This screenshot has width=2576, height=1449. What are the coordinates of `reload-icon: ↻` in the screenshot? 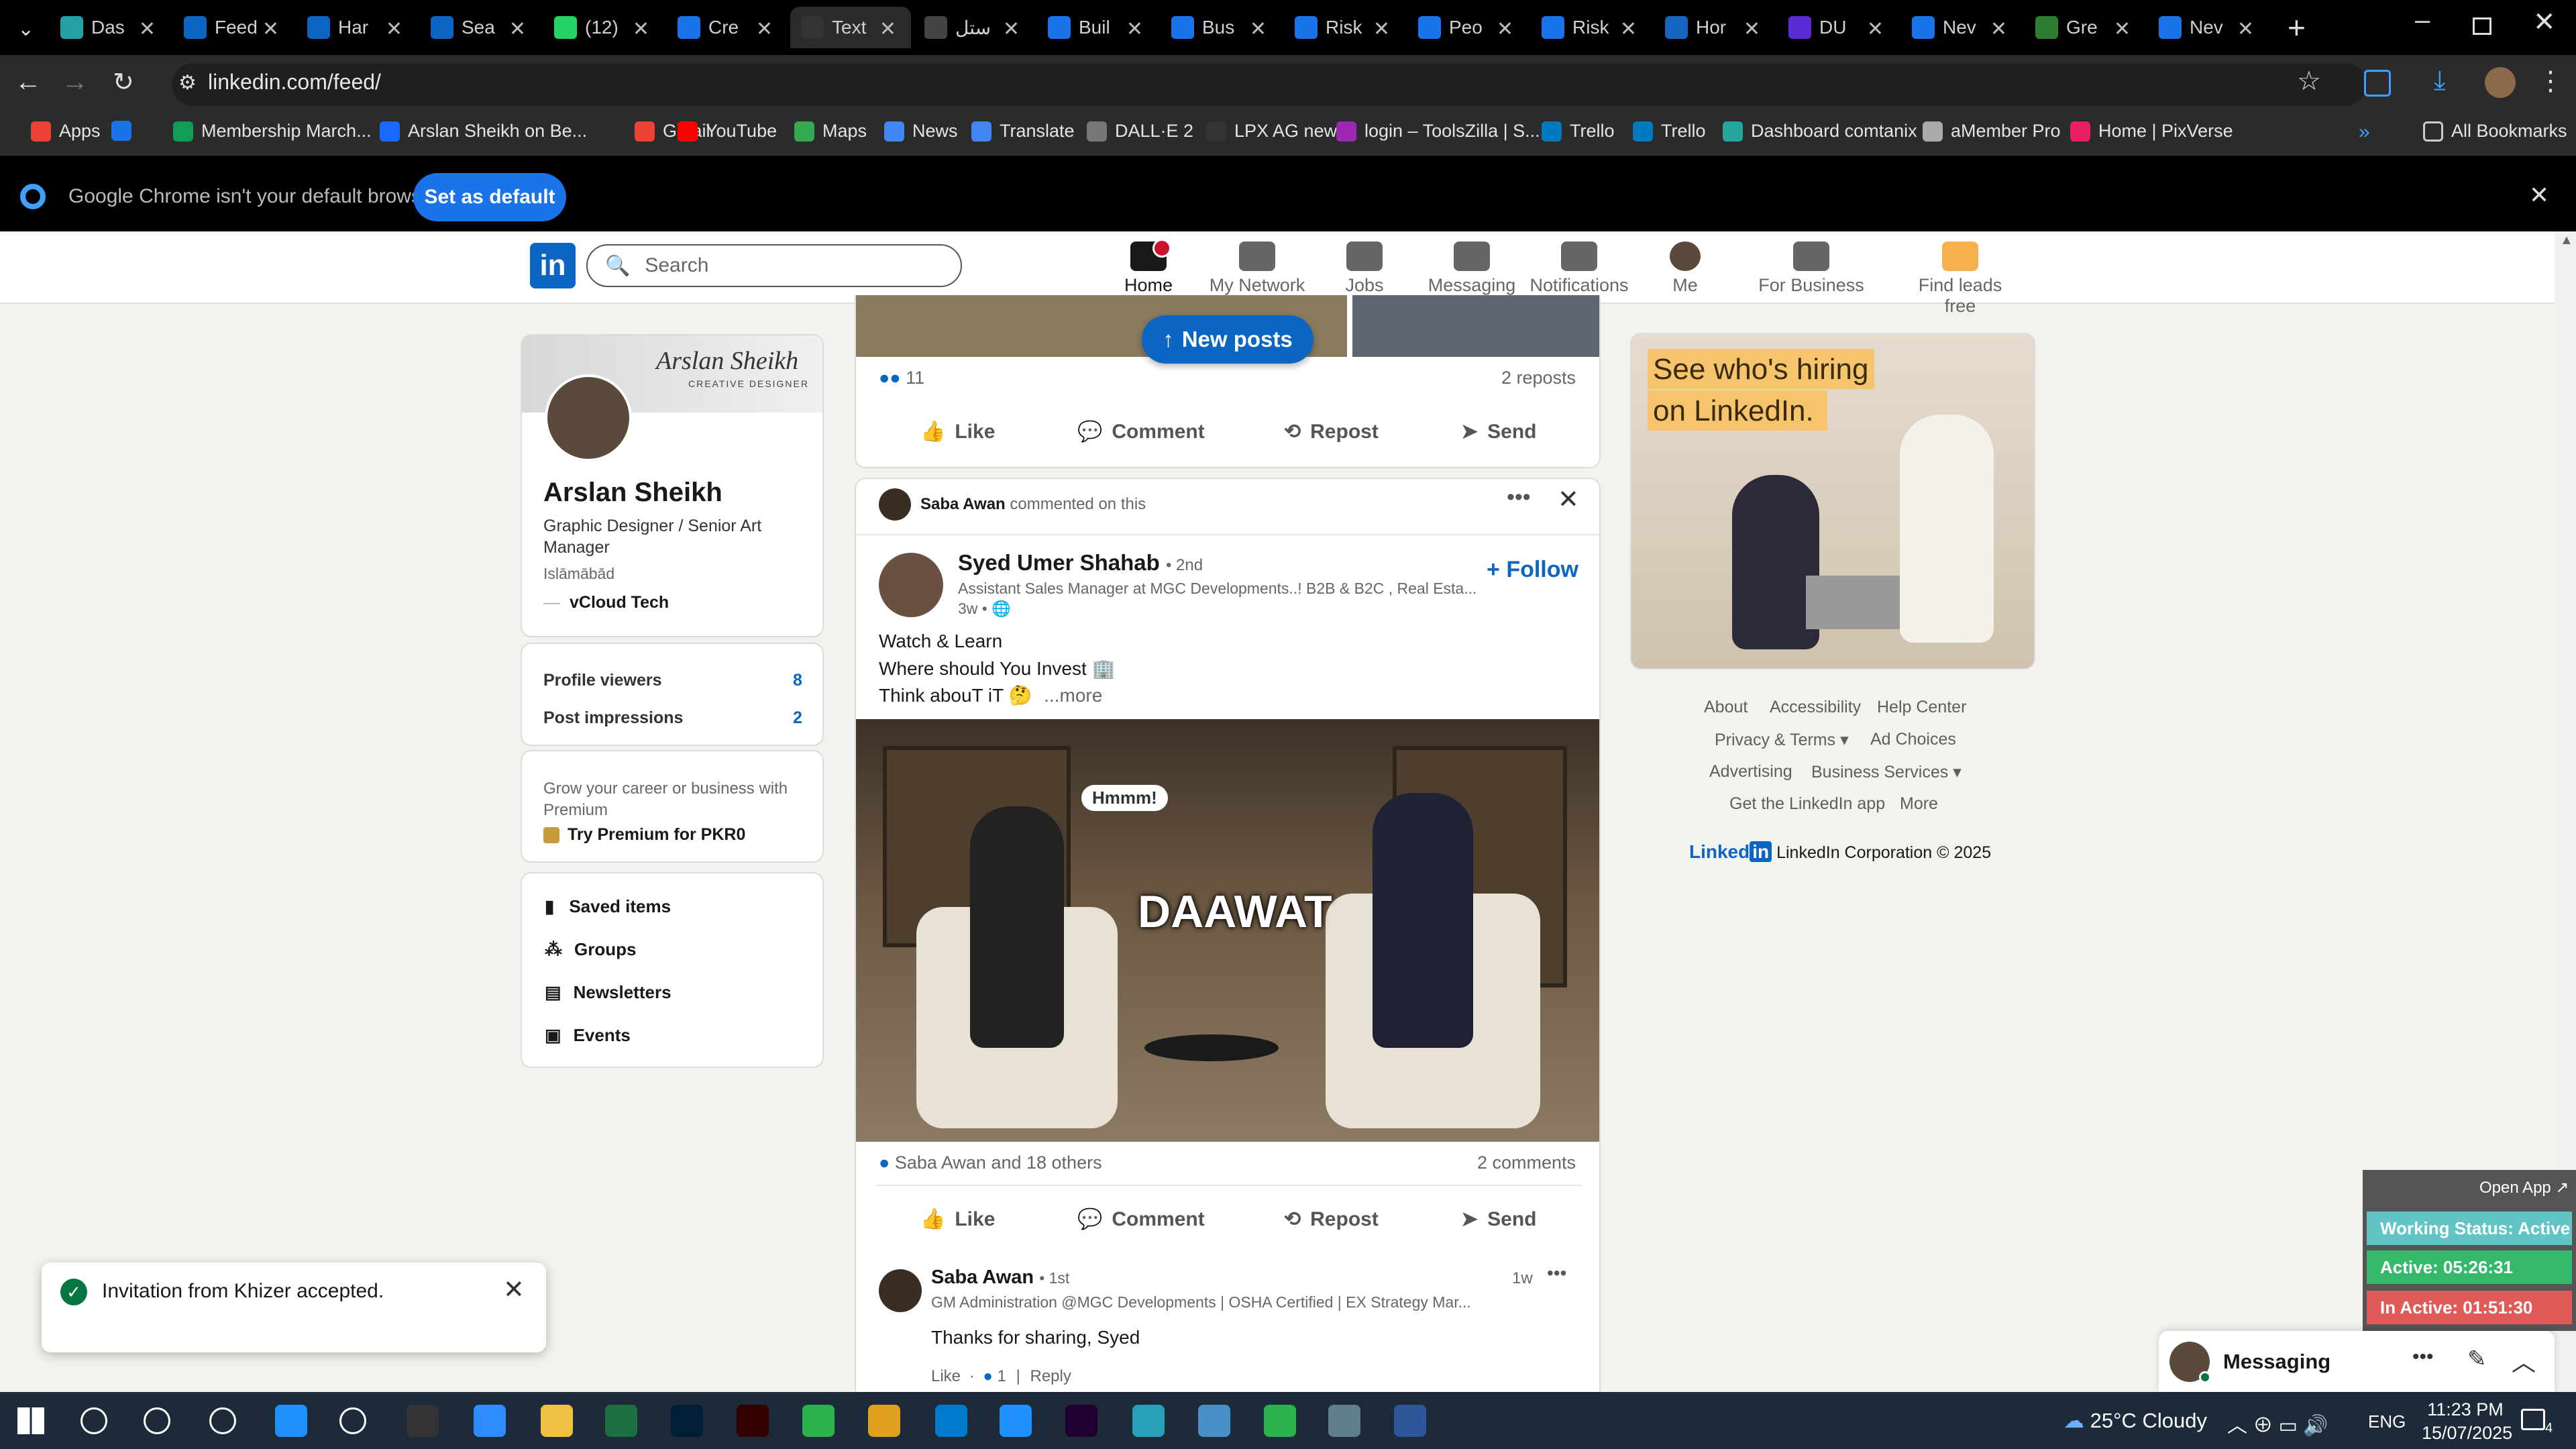 It's located at (123, 82).